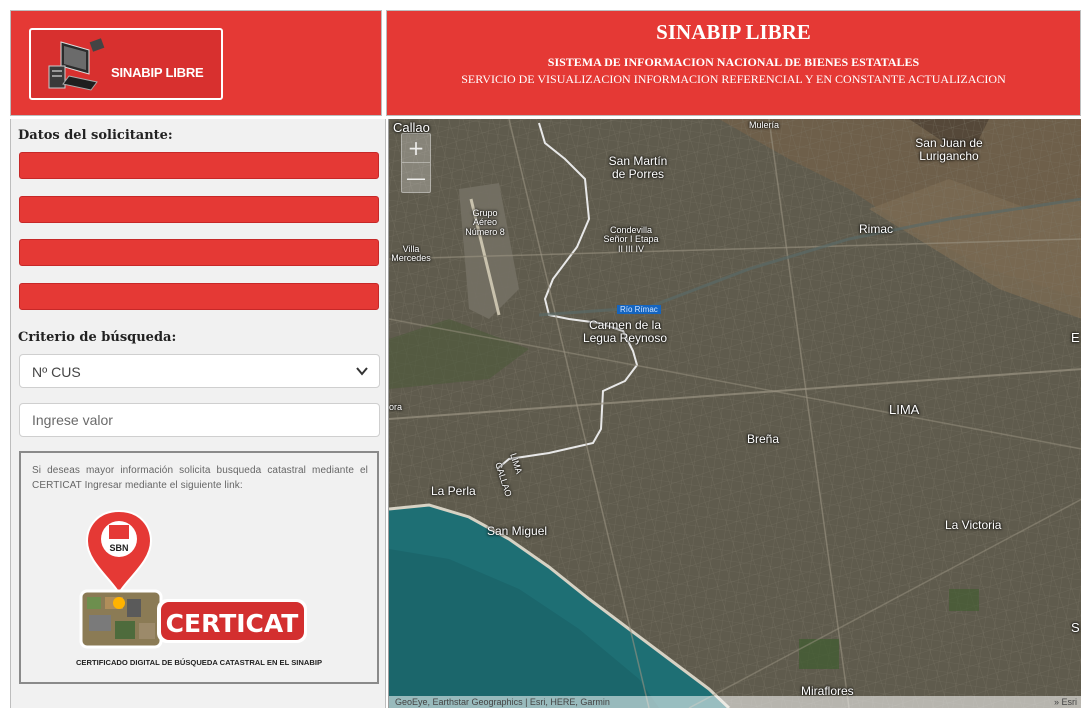  I want to click on certicat-wordmark: CERTICAT, so click(232, 623).